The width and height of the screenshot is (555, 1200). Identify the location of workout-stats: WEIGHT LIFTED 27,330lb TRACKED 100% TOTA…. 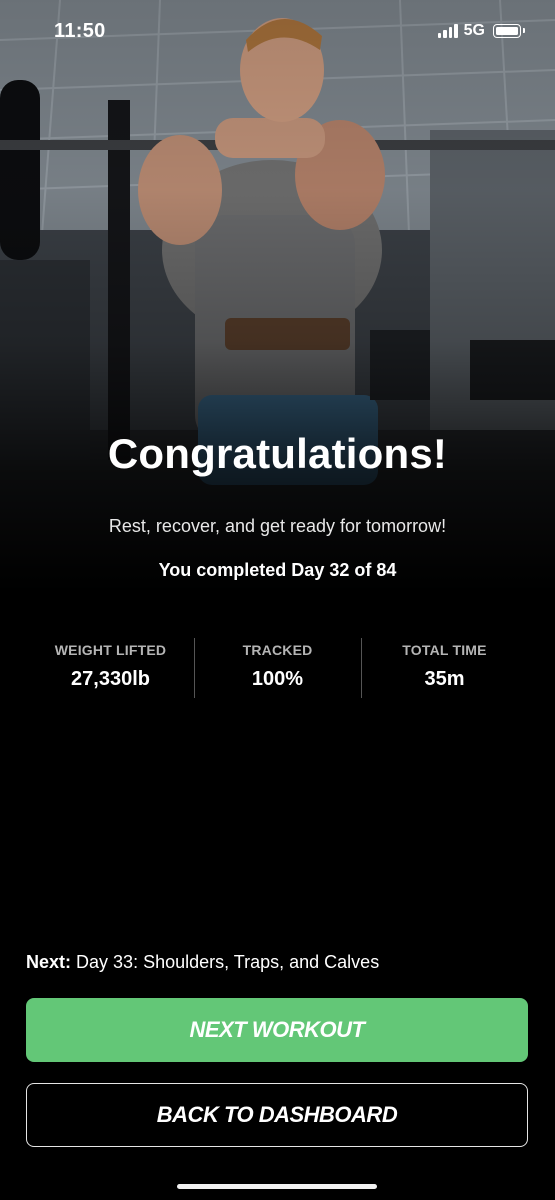
(277, 668).